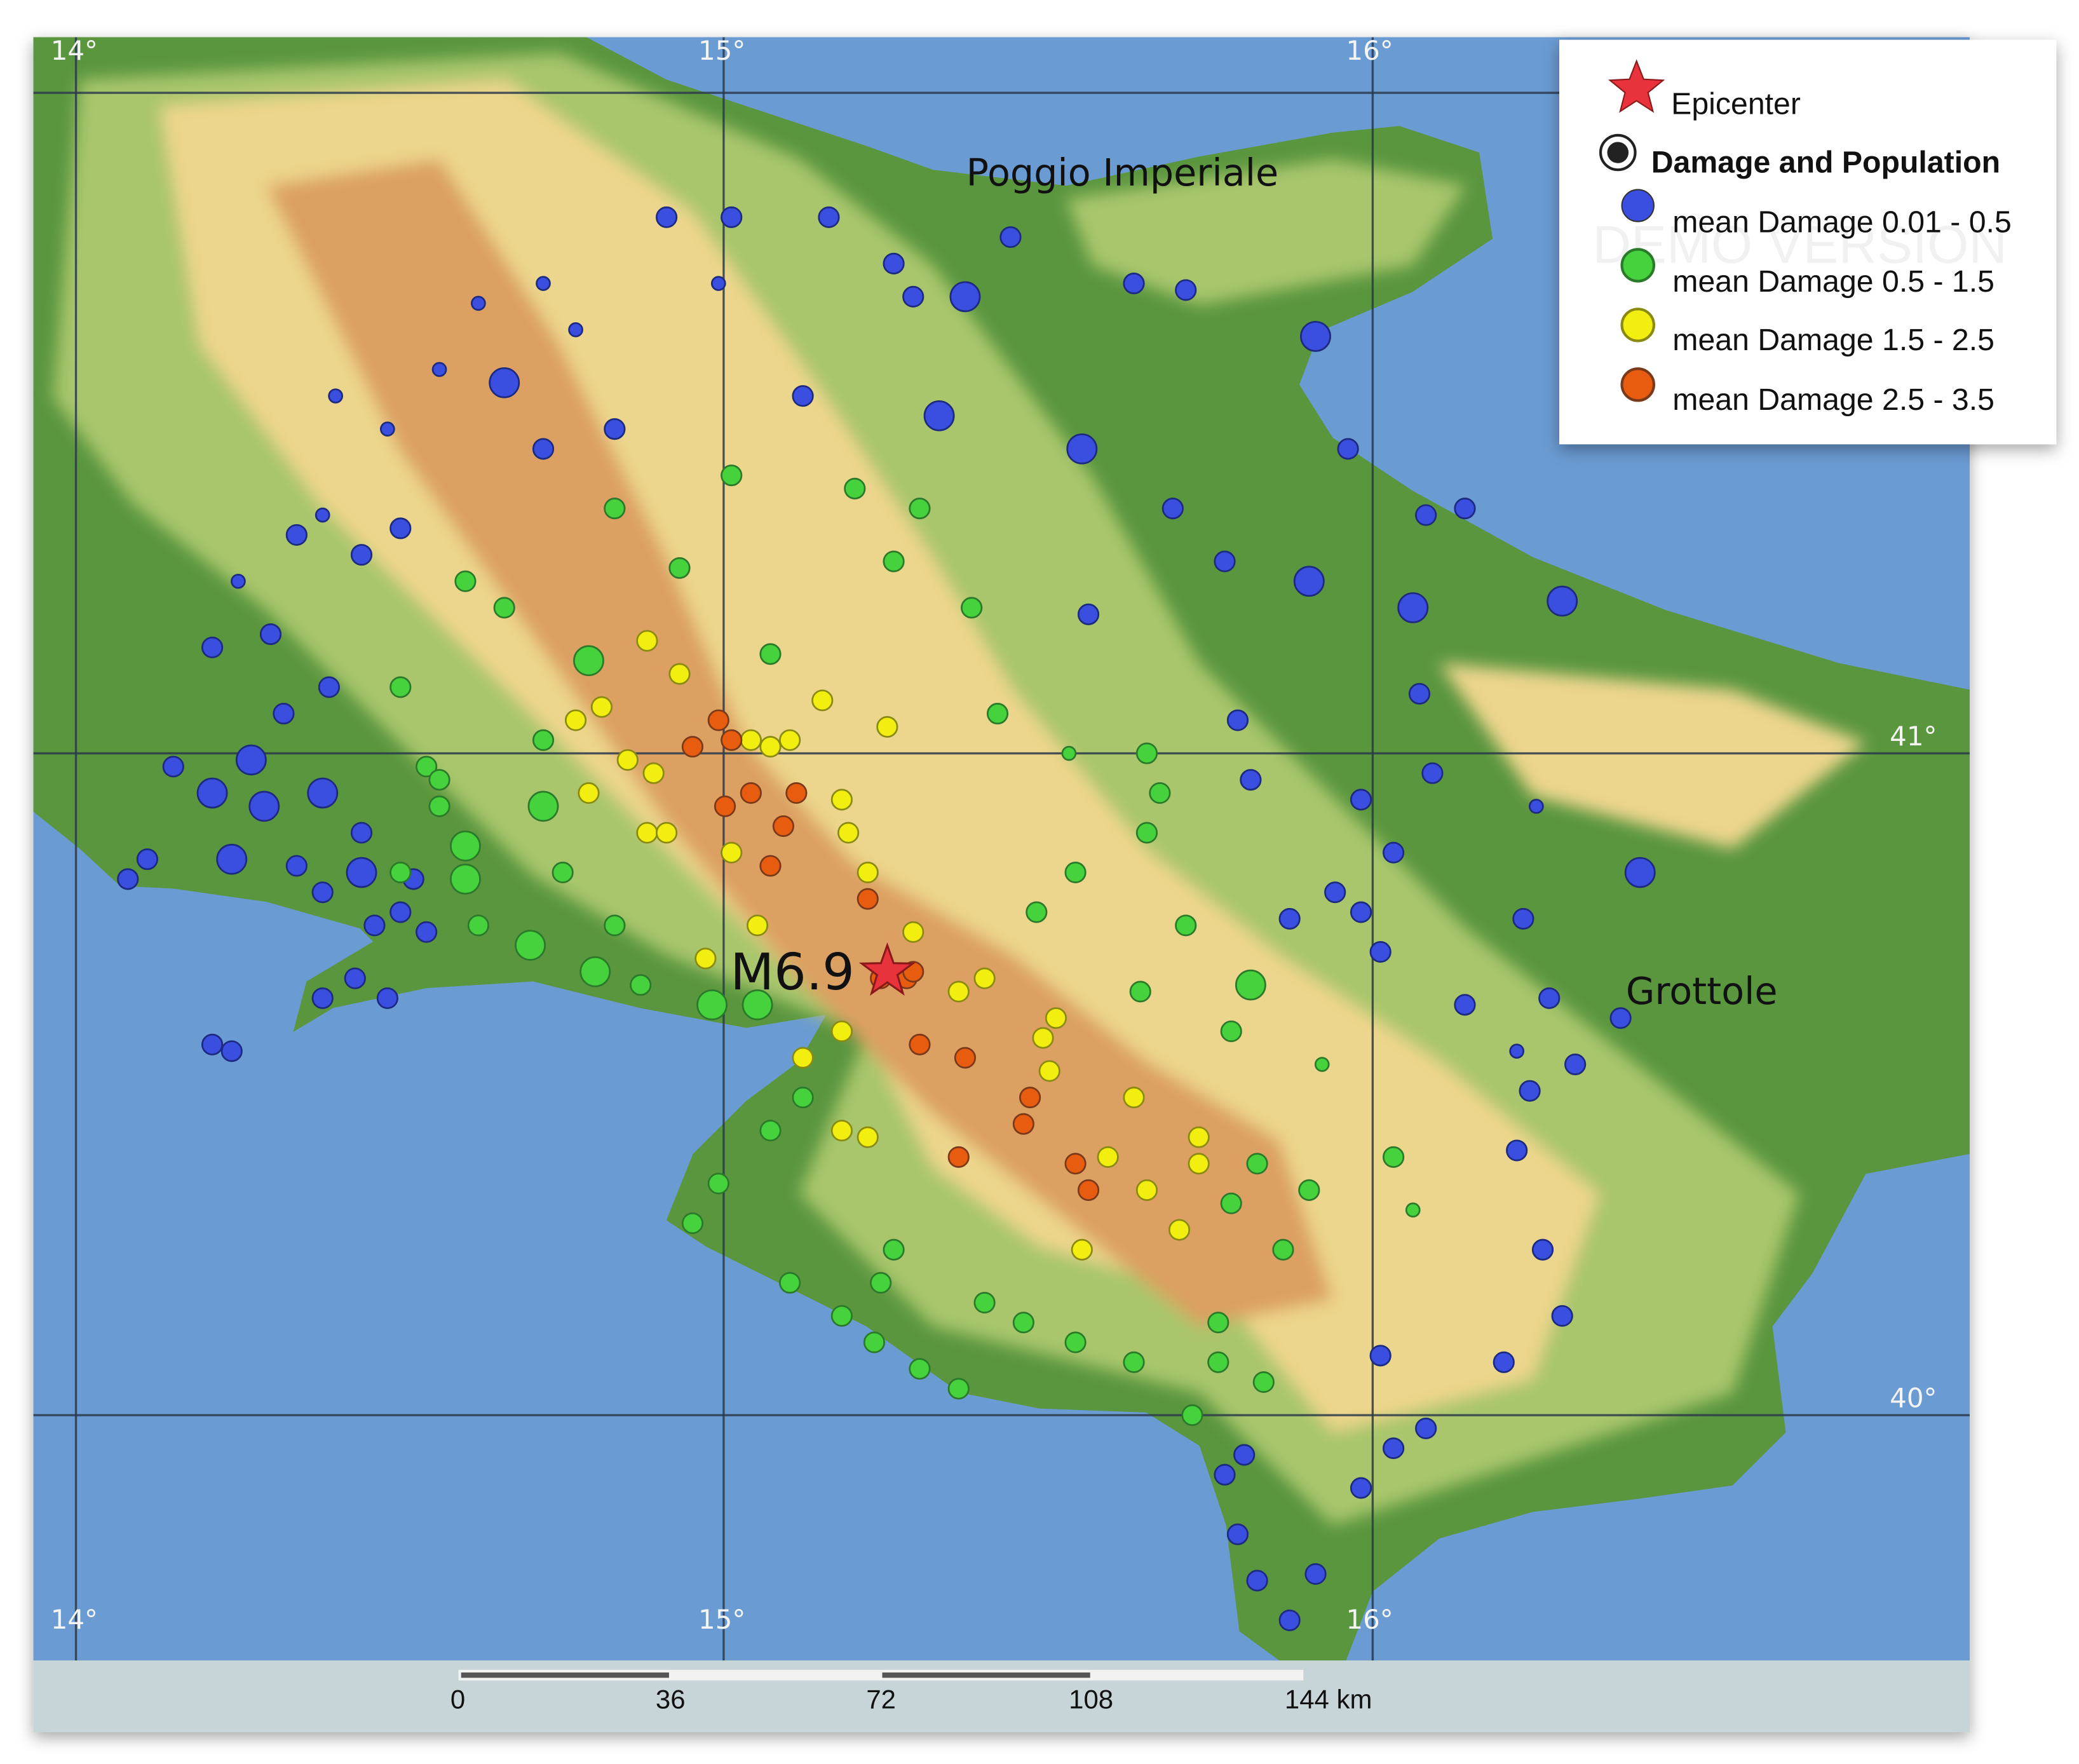 This screenshot has width=2079, height=1764. I want to click on legend-layer-radio-icon, so click(1618, 152).